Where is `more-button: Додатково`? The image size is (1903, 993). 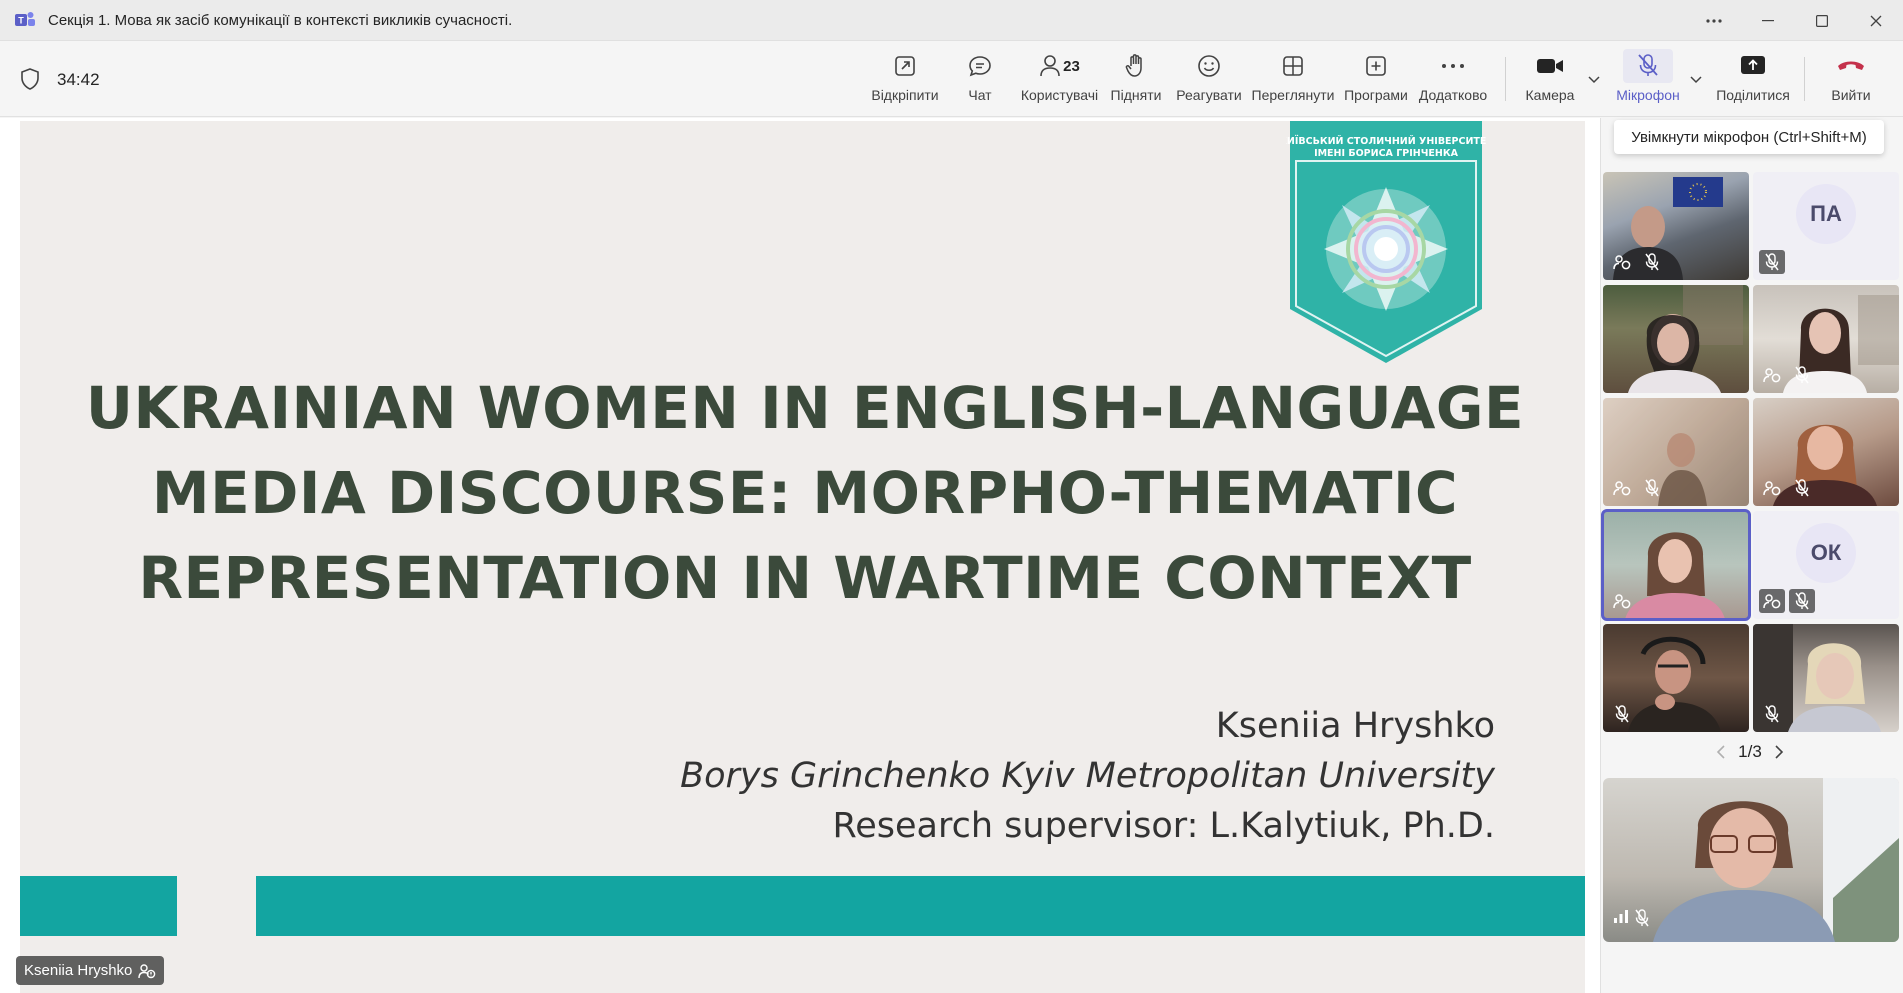 more-button: Додатково is located at coordinates (1453, 80).